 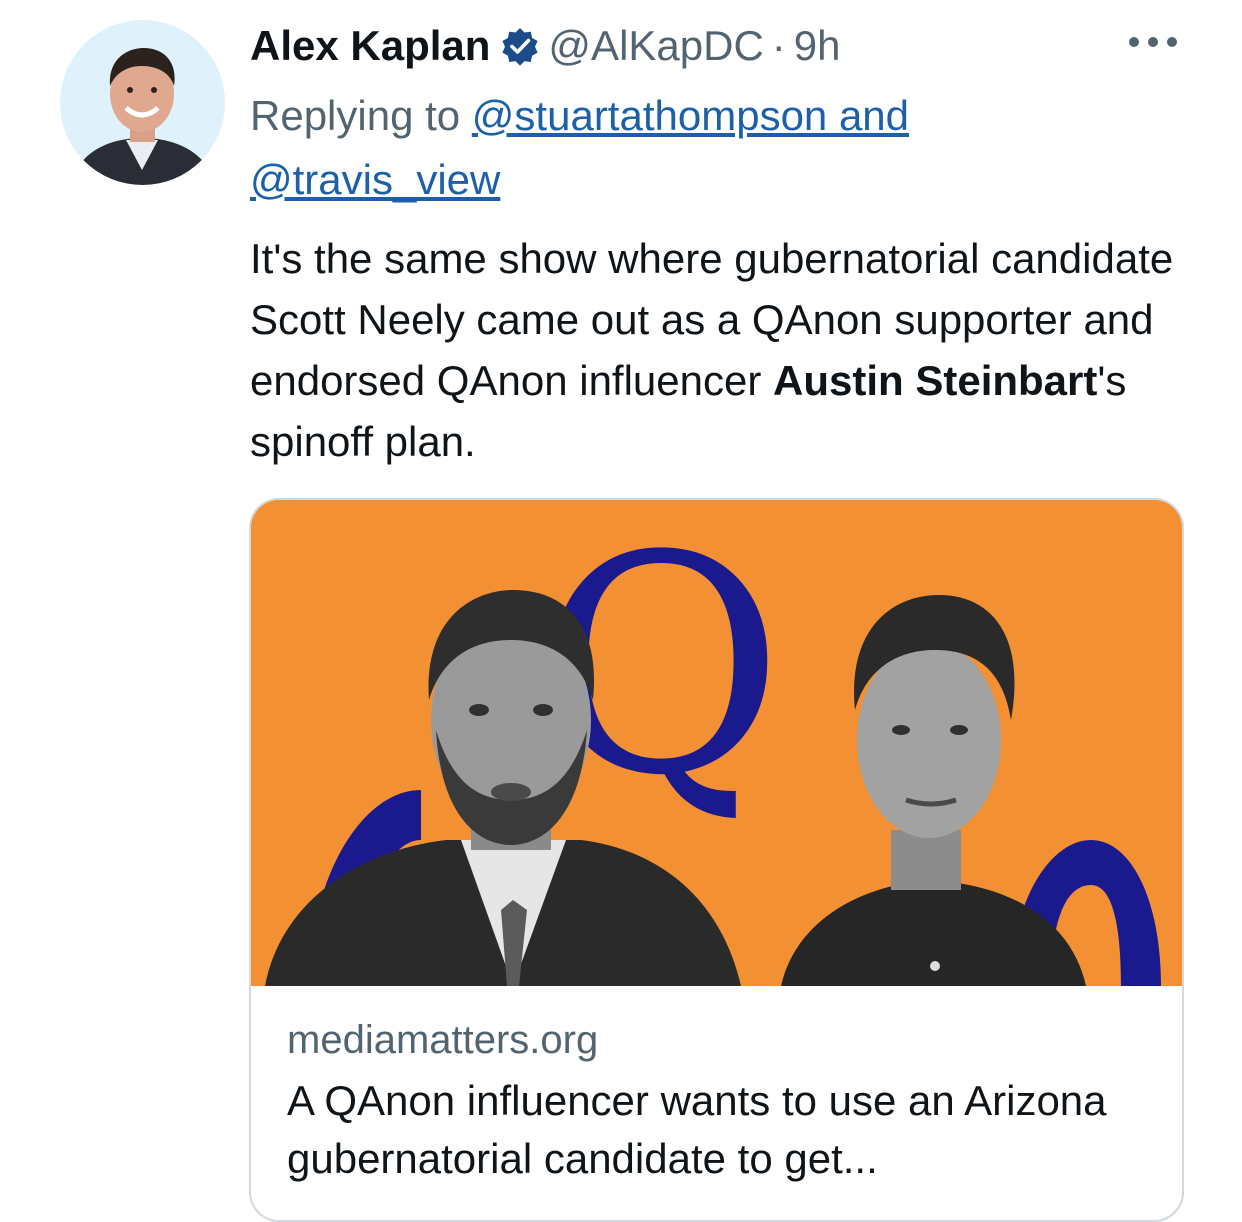 What do you see at coordinates (1153, 42) in the screenshot?
I see `more-options-icon` at bounding box center [1153, 42].